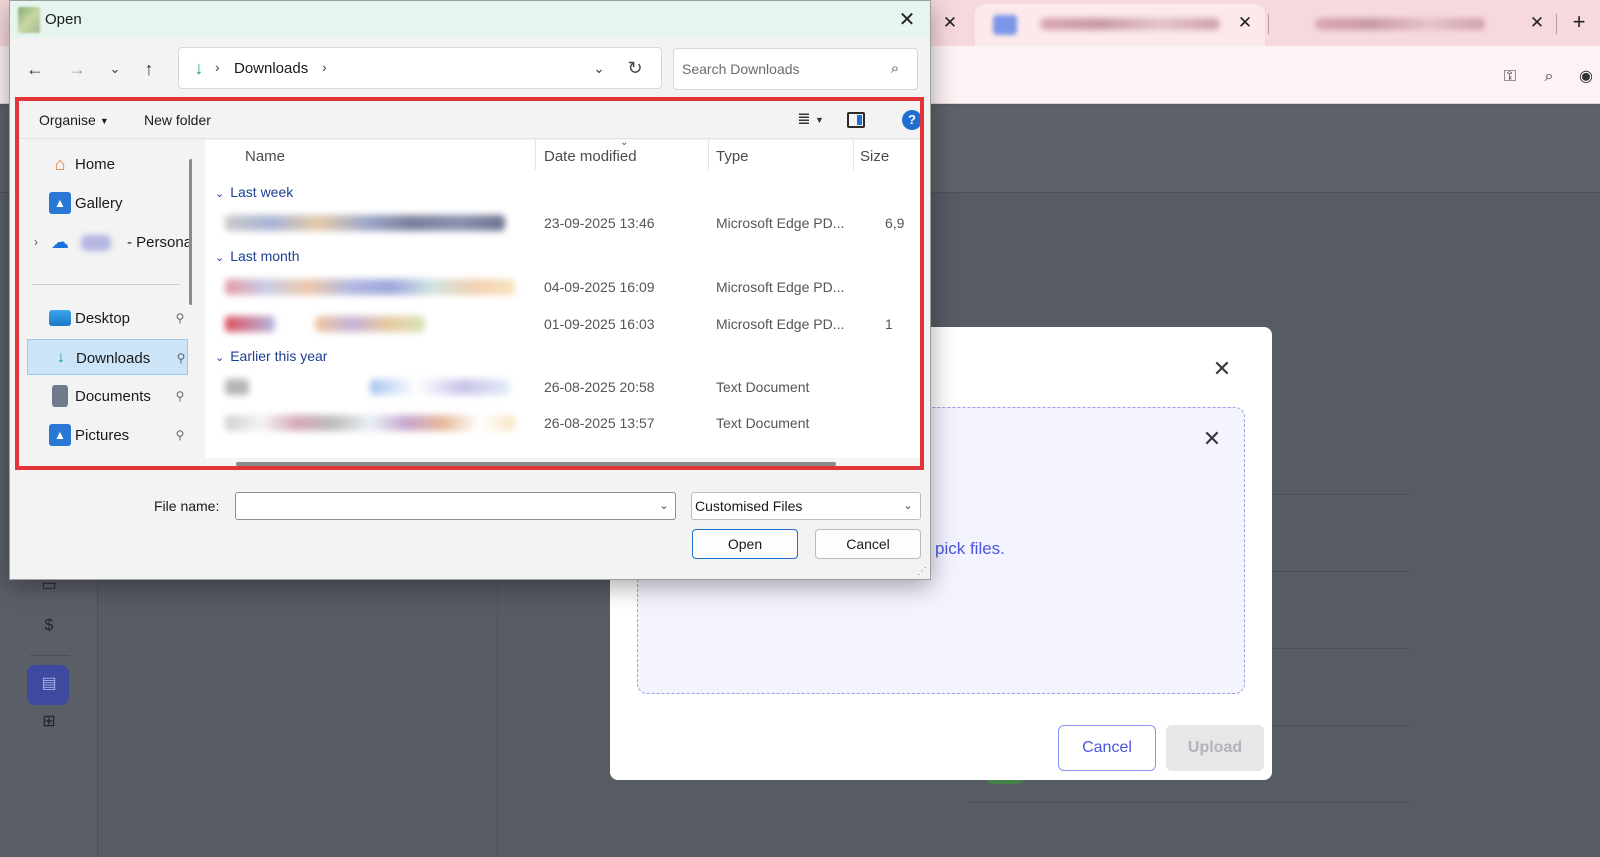 The width and height of the screenshot is (1600, 857). I want to click on nav-item-gallery: ▲ Gallery, so click(107, 203).